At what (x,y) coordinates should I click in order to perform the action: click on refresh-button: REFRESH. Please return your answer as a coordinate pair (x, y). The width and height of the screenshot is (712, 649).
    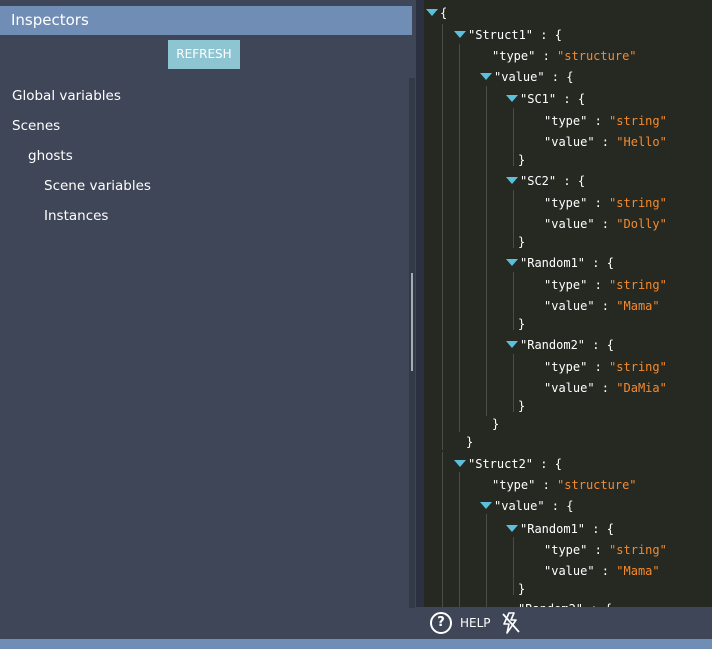
    Looking at the image, I should click on (204, 54).